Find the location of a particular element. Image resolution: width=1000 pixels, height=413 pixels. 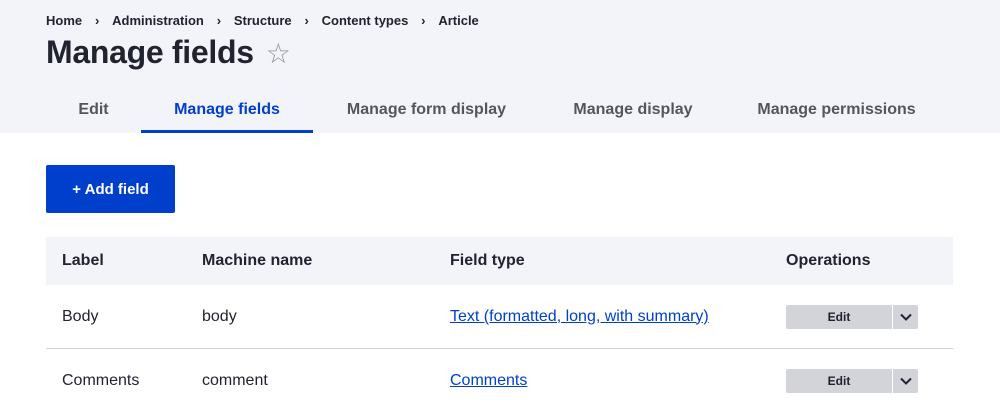

field-type-link: Comments is located at coordinates (488, 381).